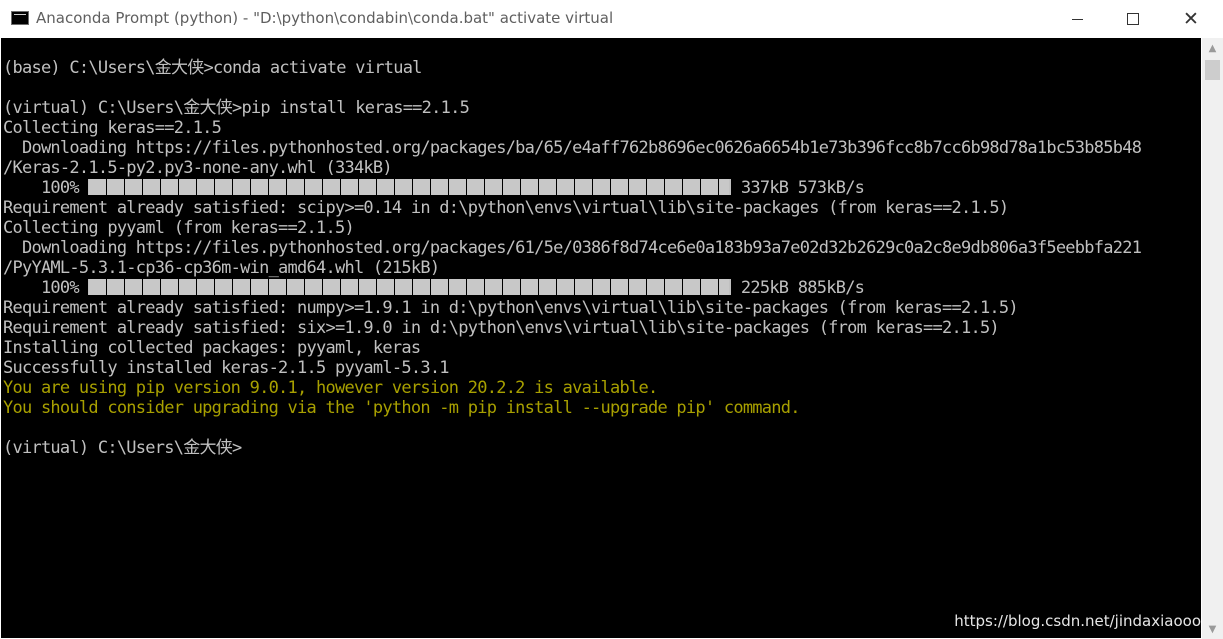 The height and width of the screenshot is (639, 1223). I want to click on maximize-button, so click(1133, 19).